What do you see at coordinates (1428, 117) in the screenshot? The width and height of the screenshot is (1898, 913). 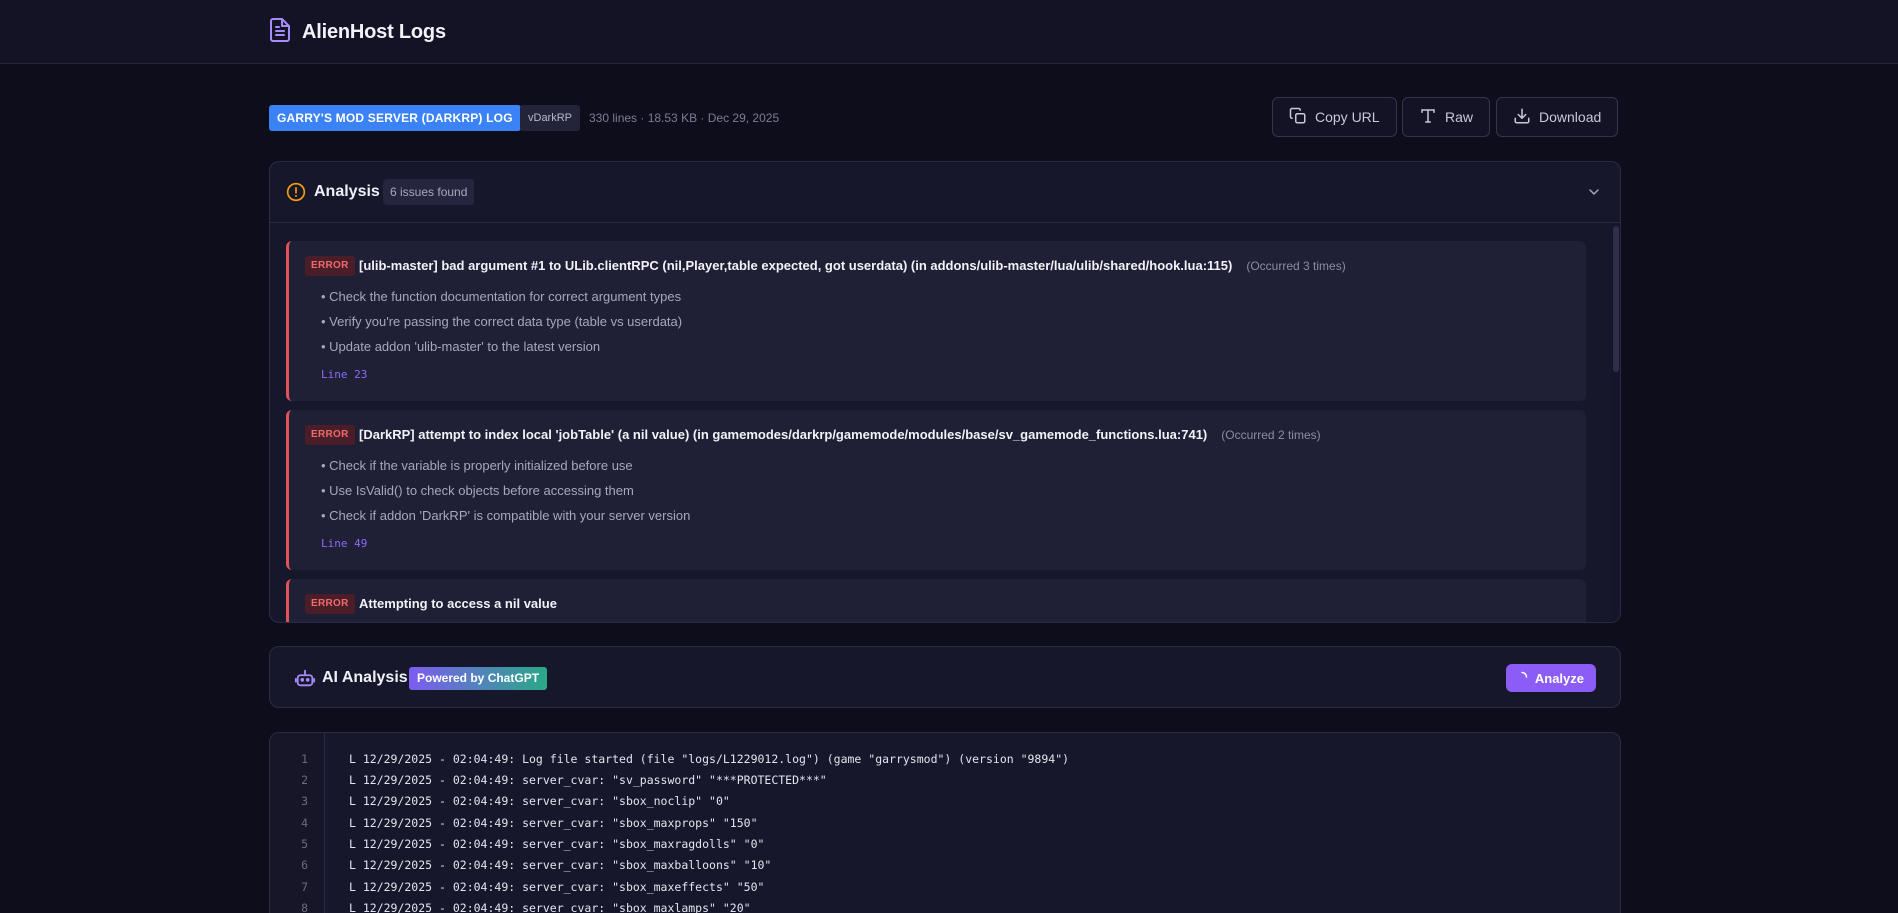 I see `text-icon` at bounding box center [1428, 117].